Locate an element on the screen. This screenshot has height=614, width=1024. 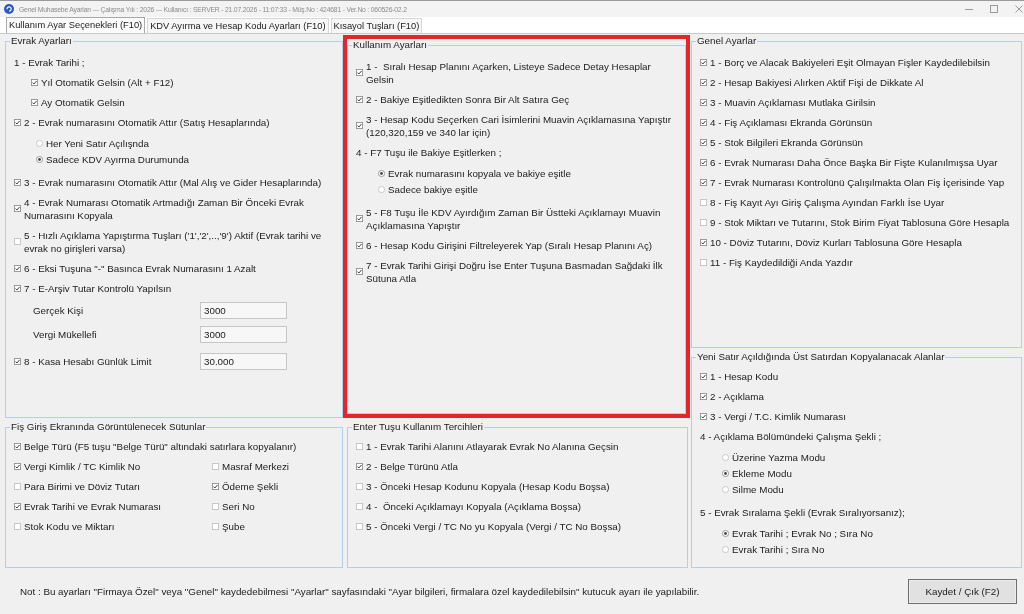
option-label: 8 - Kasa Hesabı Günlük Limit is located at coordinates (88, 361).